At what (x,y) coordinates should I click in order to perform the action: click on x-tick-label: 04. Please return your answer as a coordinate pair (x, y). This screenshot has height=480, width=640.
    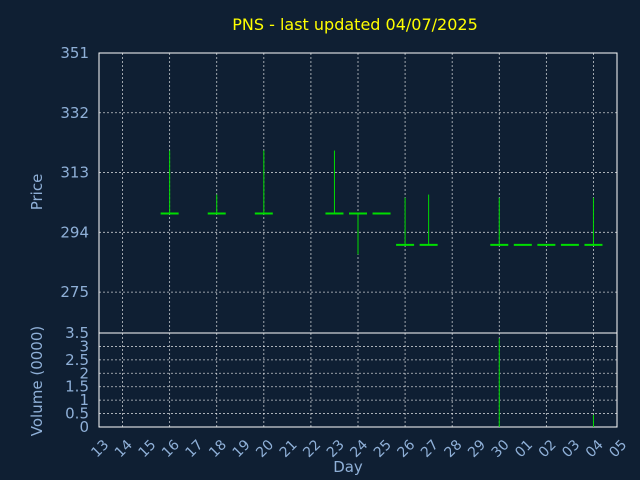
    Looking at the image, I should click on (595, 449).